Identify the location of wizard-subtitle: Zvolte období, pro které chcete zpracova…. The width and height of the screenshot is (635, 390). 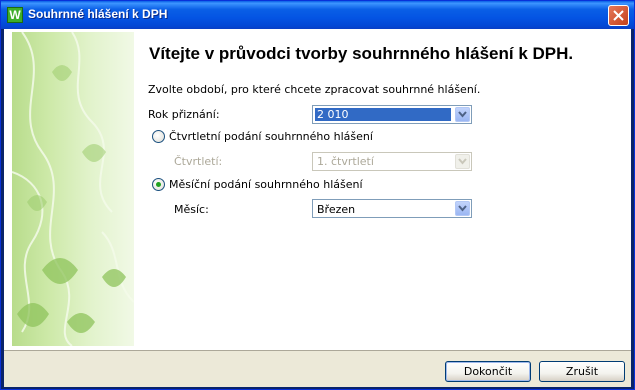
(314, 89).